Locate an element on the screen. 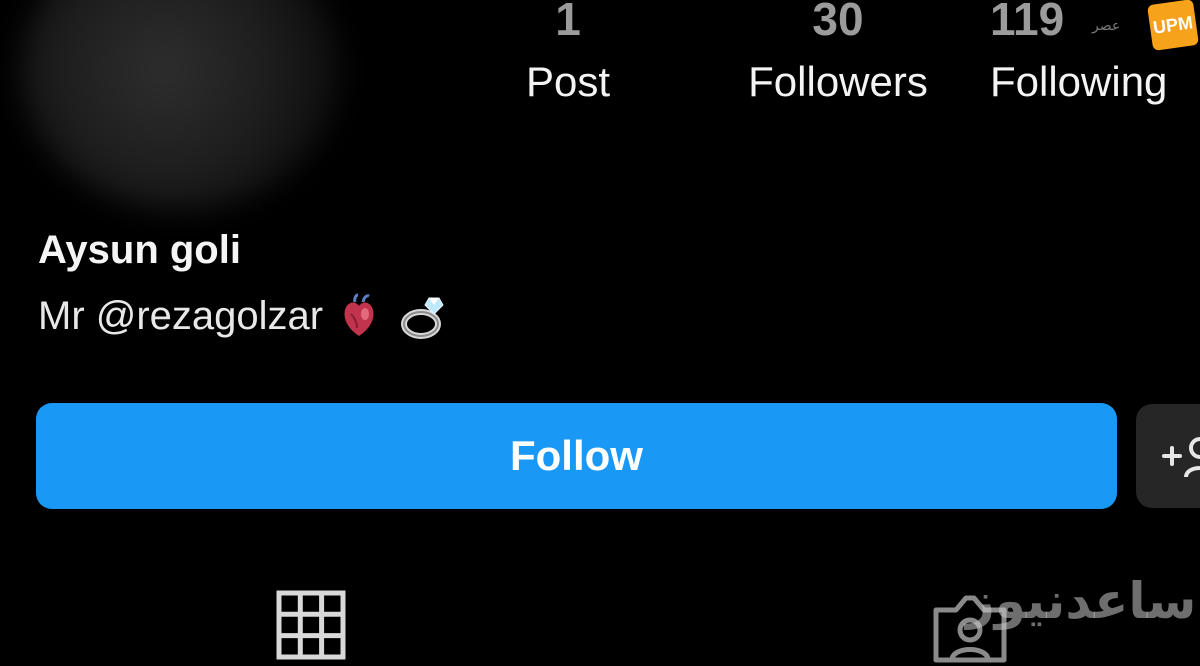 This screenshot has height=666, width=1200. suggested-accounts-button is located at coordinates (1168, 456).